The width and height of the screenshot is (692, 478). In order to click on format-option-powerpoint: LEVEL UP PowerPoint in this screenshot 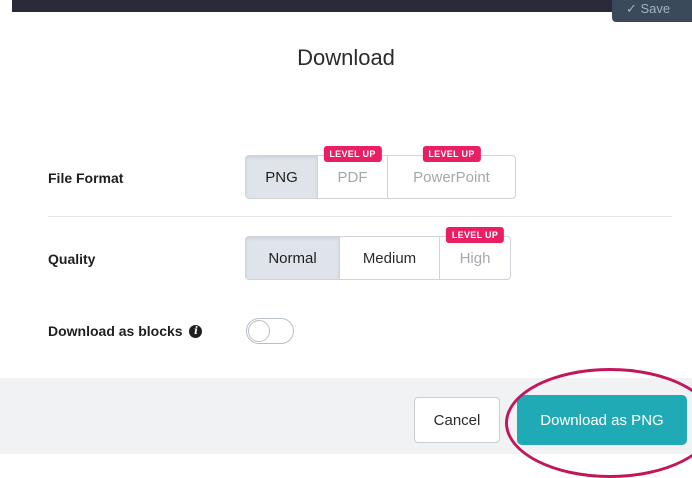, I will do `click(451, 172)`.